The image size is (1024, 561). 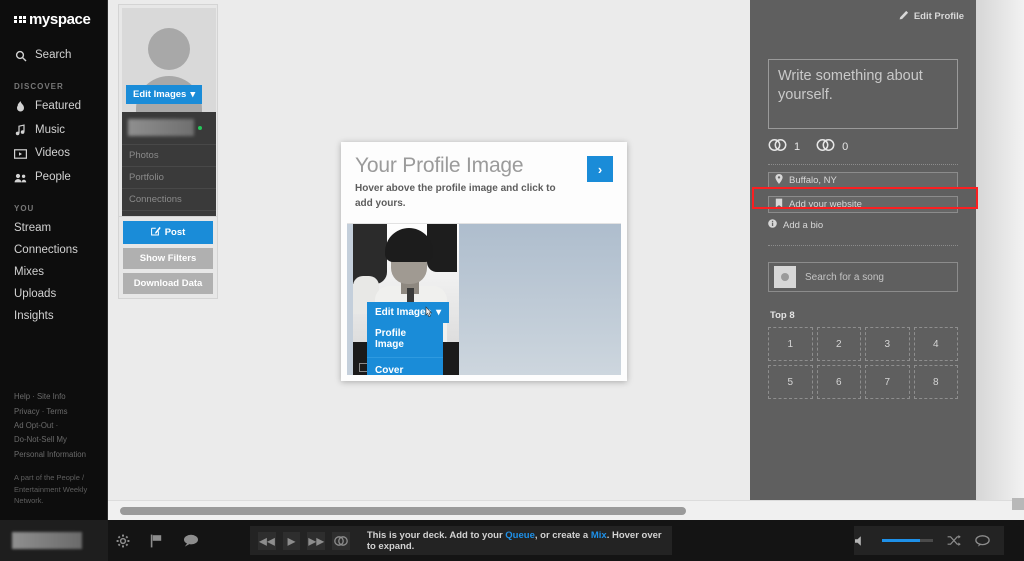 What do you see at coordinates (832, 146) in the screenshot?
I see `connections-count-2: 0` at bounding box center [832, 146].